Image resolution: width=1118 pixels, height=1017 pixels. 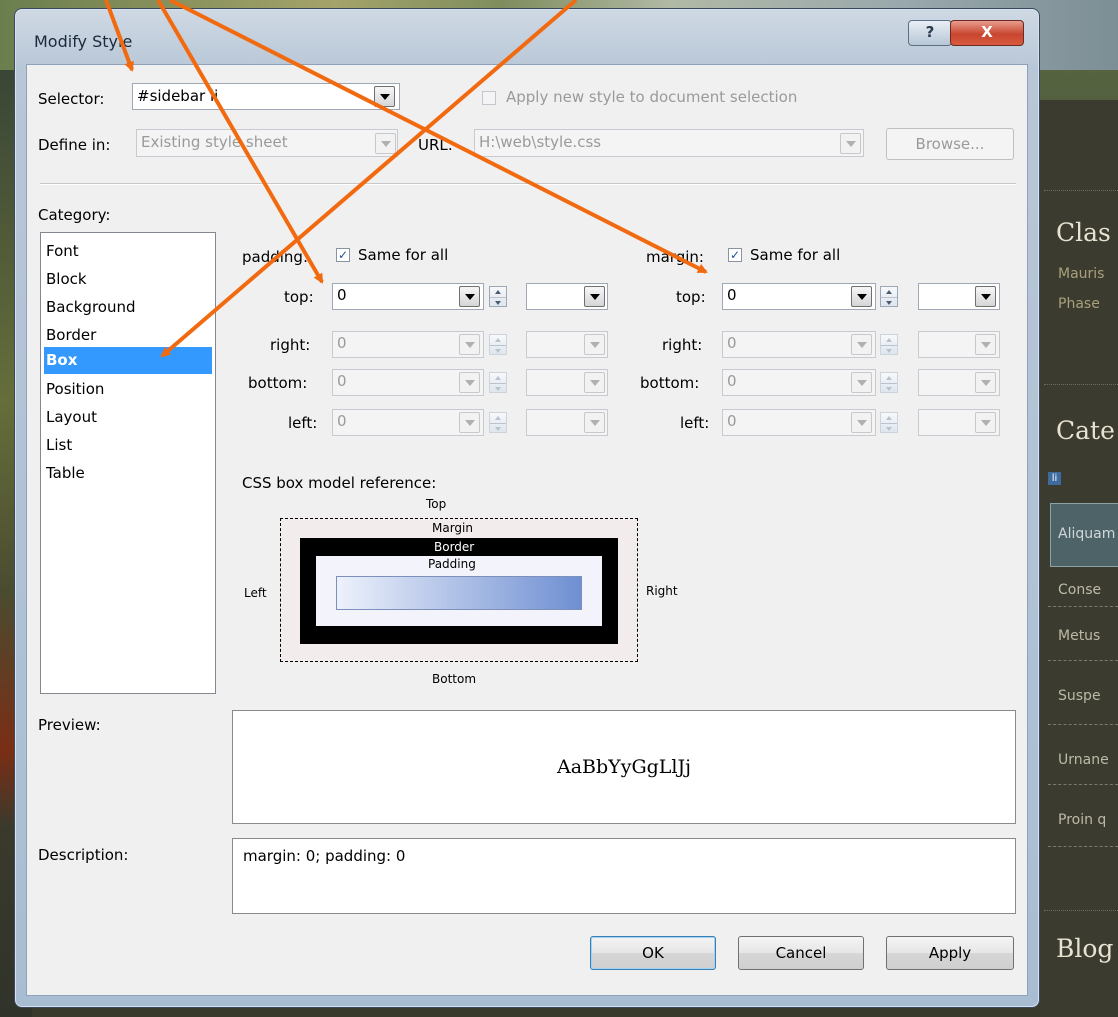 What do you see at coordinates (889, 422) in the screenshot?
I see `margin-left-spinner` at bounding box center [889, 422].